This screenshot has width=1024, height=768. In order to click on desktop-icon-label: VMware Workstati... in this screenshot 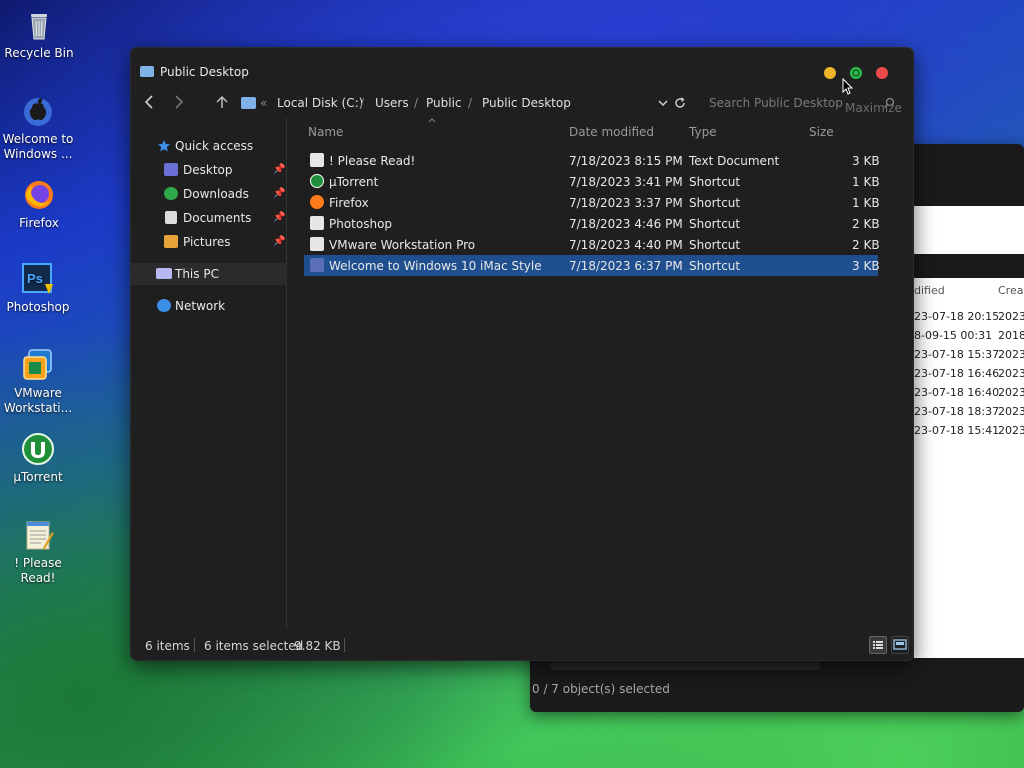, I will do `click(38, 400)`.